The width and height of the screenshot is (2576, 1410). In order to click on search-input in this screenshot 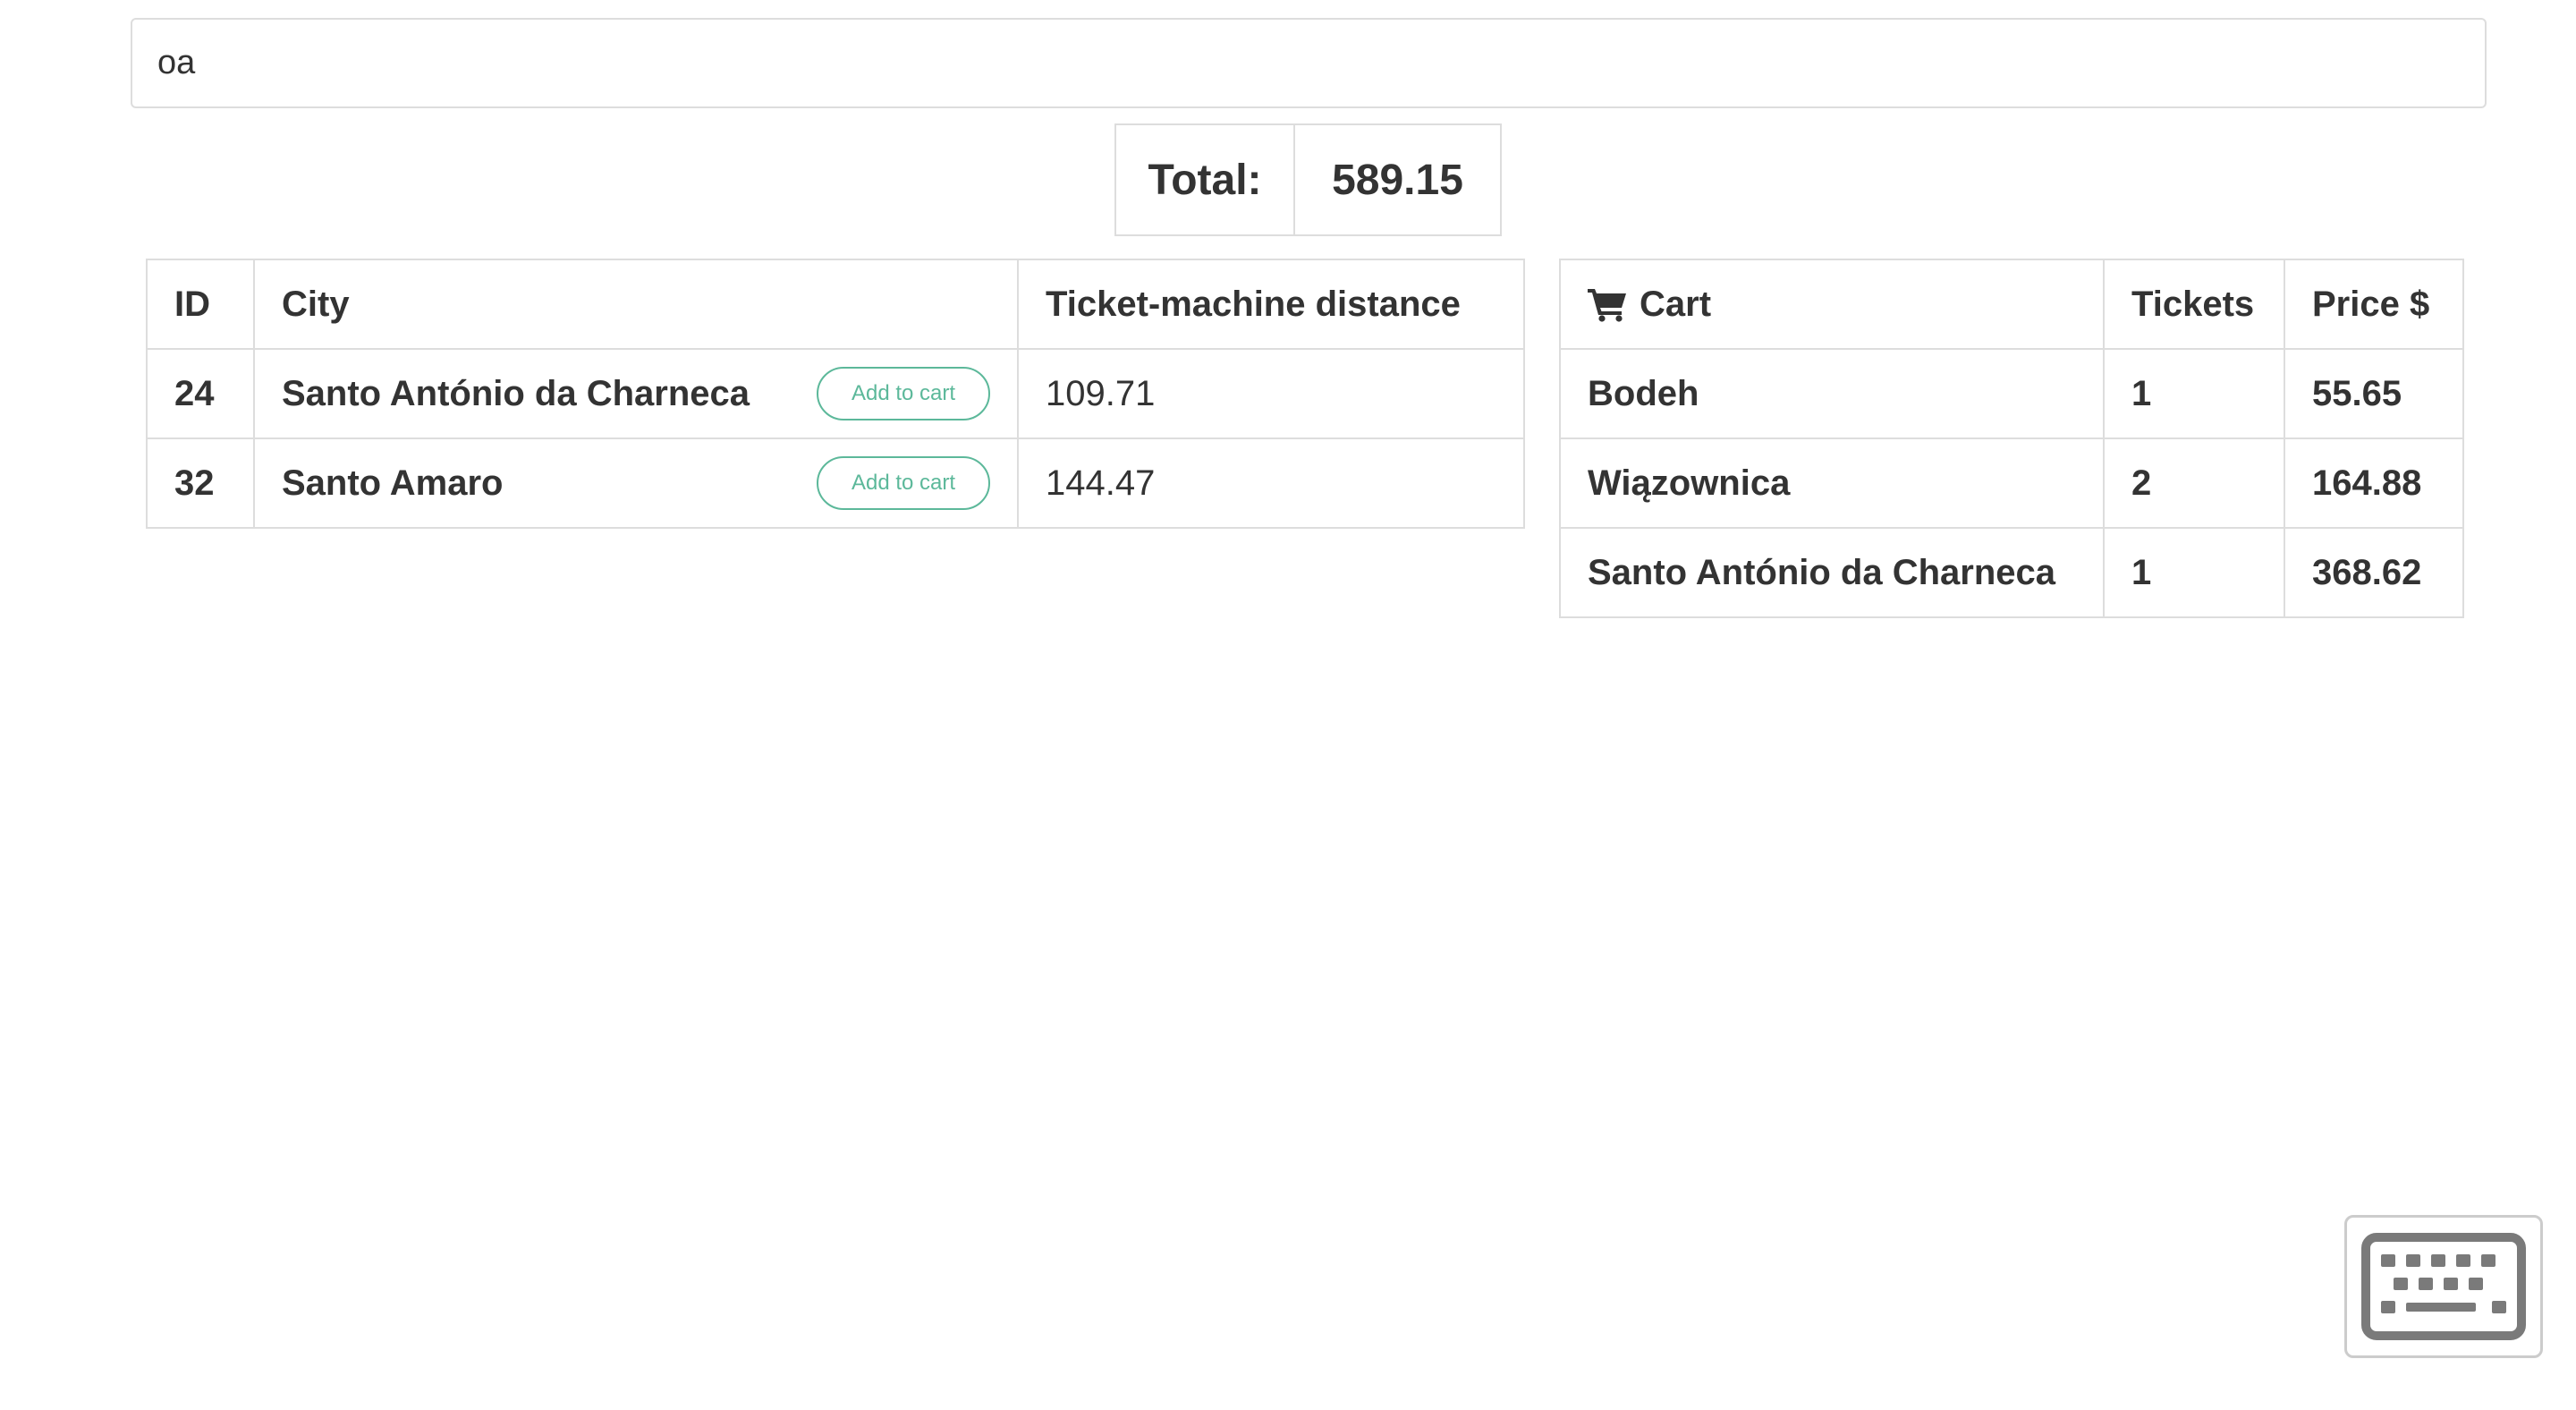, I will do `click(1309, 63)`.